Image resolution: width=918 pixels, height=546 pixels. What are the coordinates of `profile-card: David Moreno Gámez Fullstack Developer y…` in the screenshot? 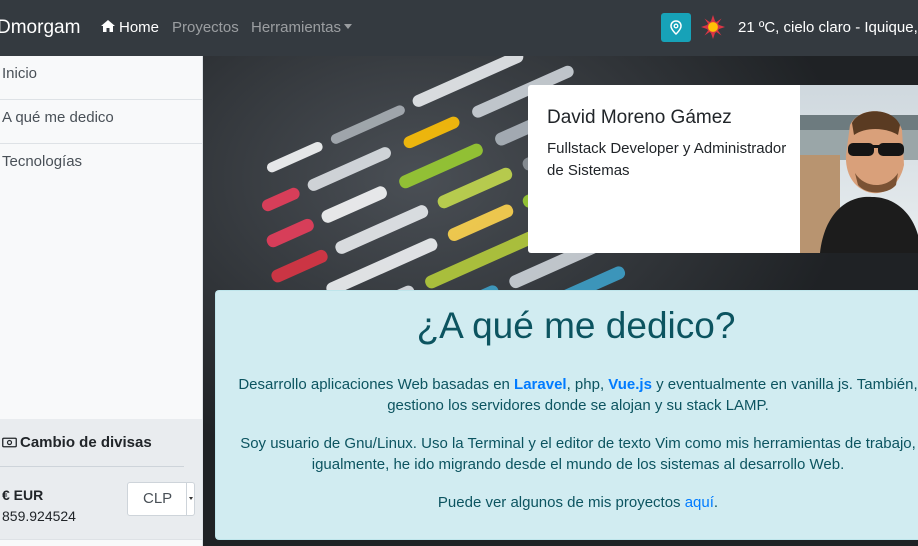 It's located at (723, 169).